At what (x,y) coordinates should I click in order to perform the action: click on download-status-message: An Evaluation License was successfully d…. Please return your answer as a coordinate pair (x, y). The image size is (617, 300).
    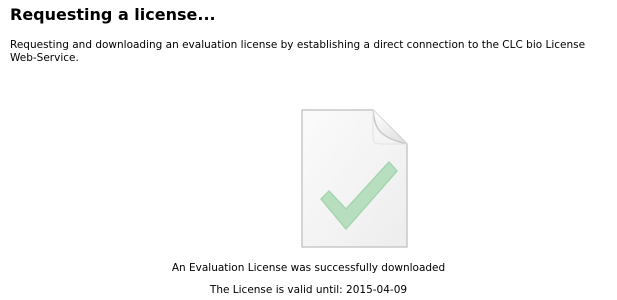
    Looking at the image, I should click on (308, 268).